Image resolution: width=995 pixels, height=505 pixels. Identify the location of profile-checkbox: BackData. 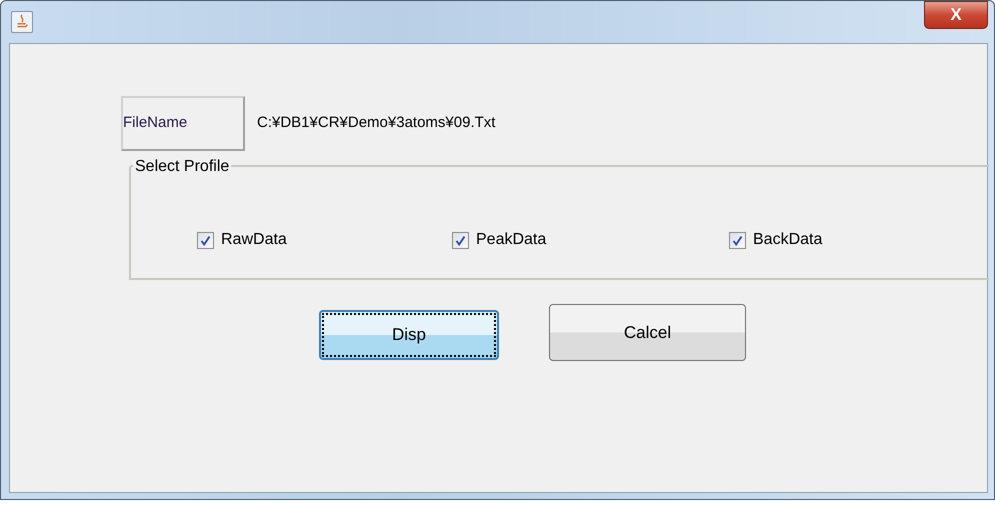
(775, 240).